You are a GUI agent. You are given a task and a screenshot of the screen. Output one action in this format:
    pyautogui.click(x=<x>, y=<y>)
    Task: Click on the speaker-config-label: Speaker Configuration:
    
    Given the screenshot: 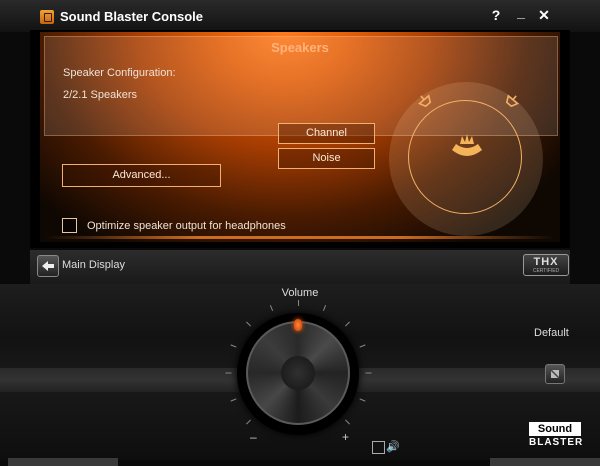 What is the action you would take?
    pyautogui.click(x=119, y=73)
    